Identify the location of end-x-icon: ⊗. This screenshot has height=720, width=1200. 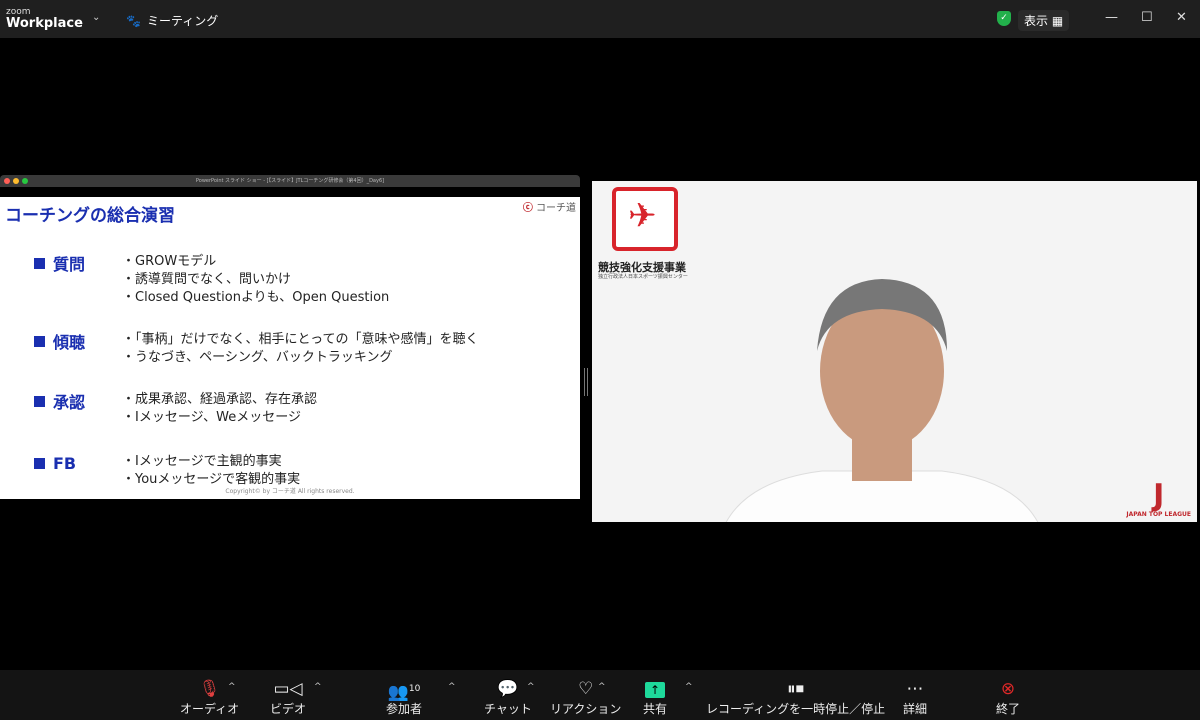
(1008, 689).